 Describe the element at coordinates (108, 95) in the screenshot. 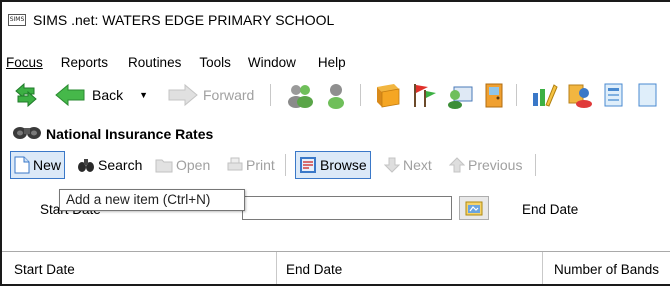

I see `back-label: Back` at that location.